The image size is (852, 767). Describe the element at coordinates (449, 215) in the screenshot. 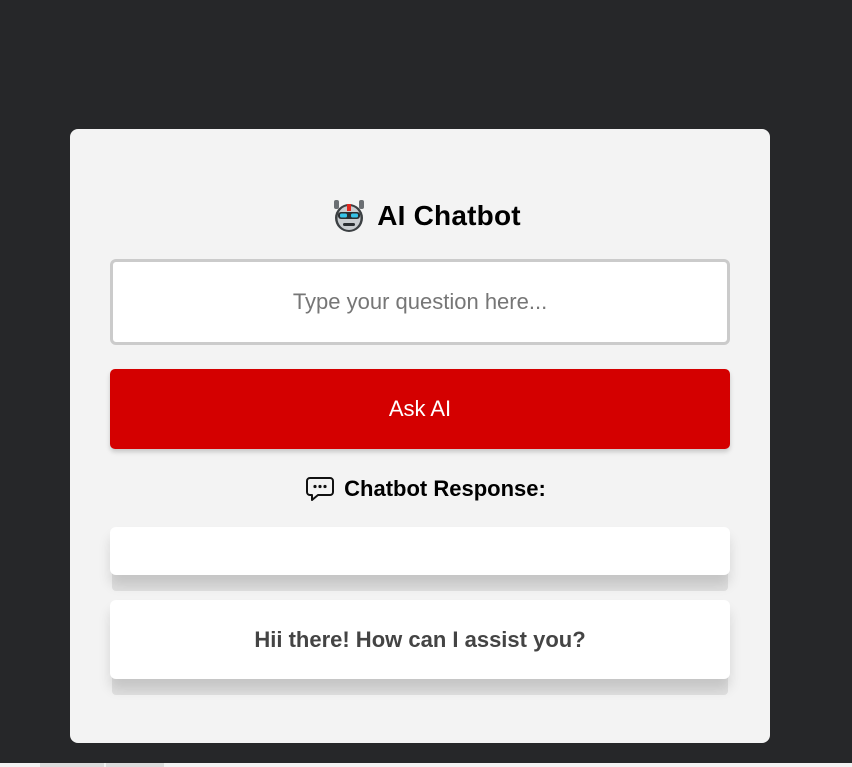

I see `app-title: AI Chatbot` at that location.